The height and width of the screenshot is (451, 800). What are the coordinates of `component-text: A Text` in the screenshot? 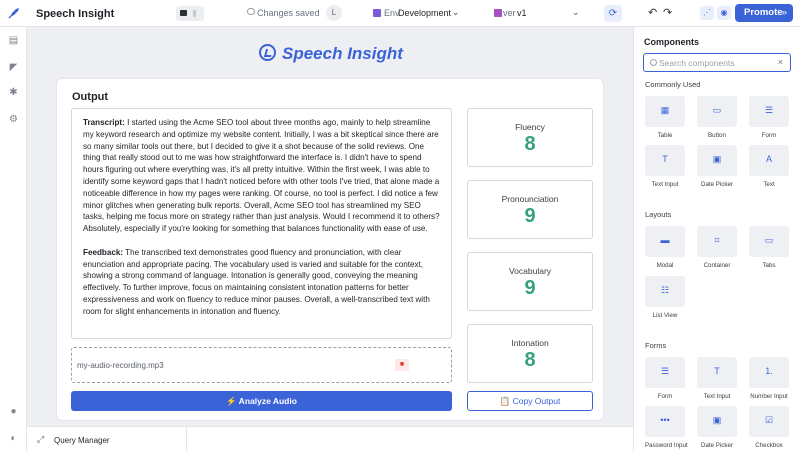 It's located at (769, 166).